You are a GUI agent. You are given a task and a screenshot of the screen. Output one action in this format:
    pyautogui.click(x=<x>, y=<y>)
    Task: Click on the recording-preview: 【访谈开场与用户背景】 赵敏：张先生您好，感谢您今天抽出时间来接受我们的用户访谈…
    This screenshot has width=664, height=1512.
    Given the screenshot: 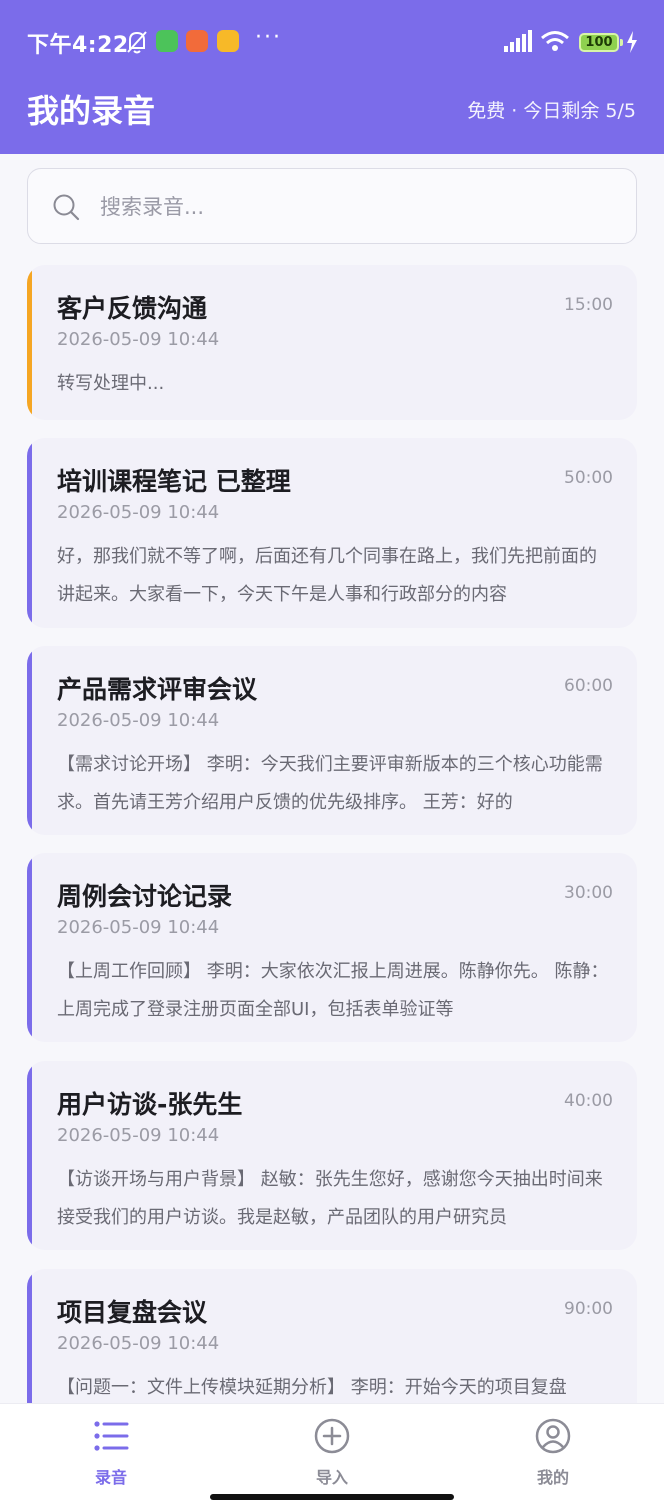 What is the action you would take?
    pyautogui.click(x=330, y=1198)
    